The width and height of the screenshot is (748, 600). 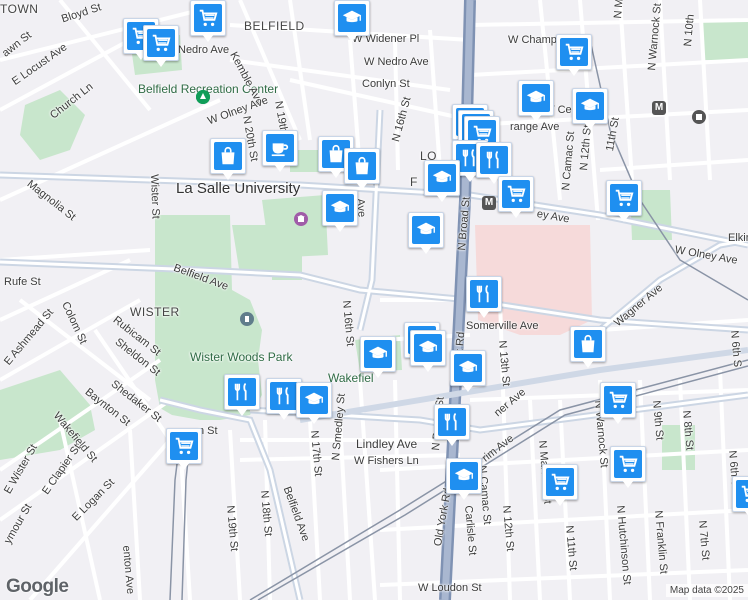 What do you see at coordinates (241, 357) in the screenshot?
I see `place-label-wister-woods: Wister Woods Park` at bounding box center [241, 357].